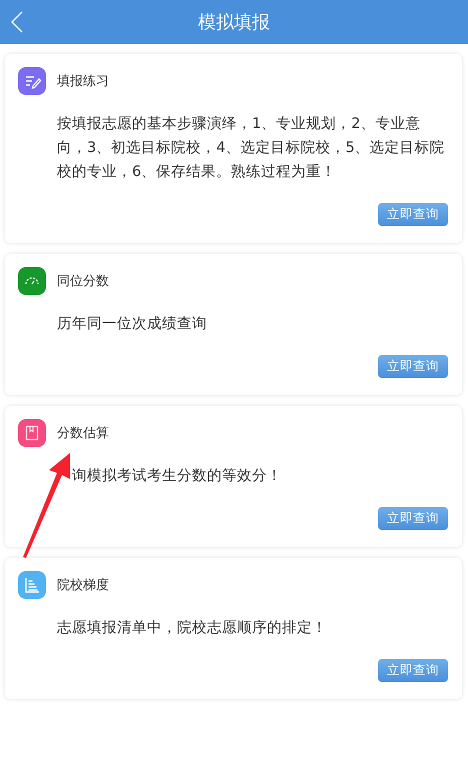 The width and height of the screenshot is (468, 784). Describe the element at coordinates (83, 281) in the screenshot. I see `card-title: 同位分数` at that location.